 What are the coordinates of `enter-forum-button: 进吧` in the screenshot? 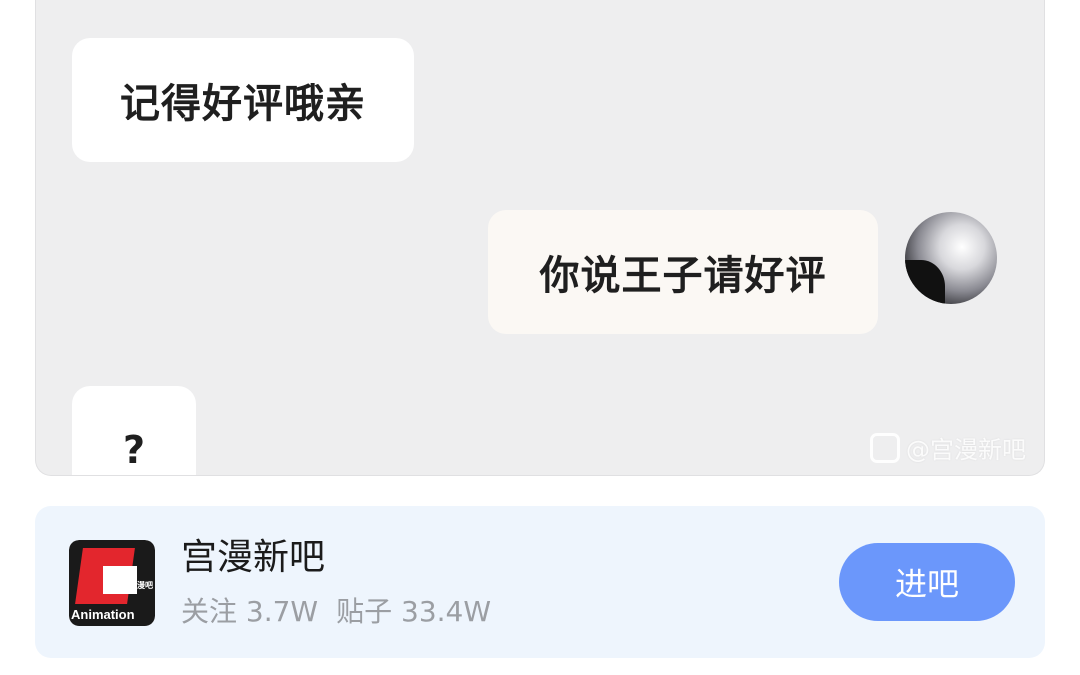 It's located at (927, 582).